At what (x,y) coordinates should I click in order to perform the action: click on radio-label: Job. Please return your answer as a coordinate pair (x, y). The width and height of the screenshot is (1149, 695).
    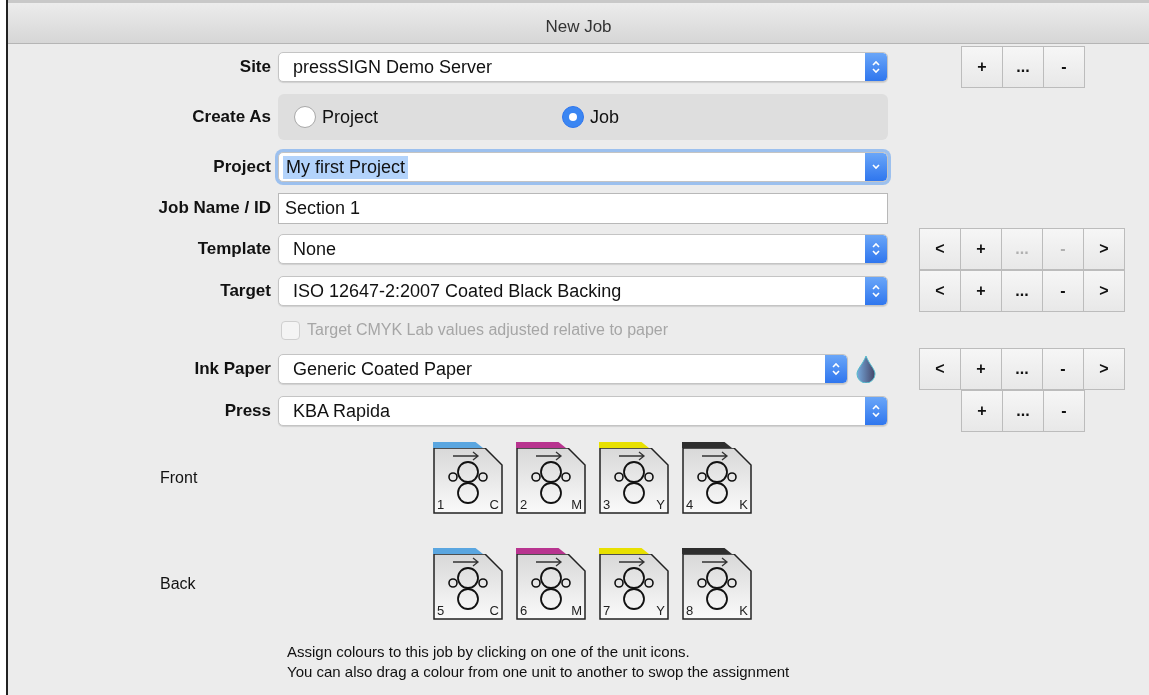
    Looking at the image, I should click on (605, 117).